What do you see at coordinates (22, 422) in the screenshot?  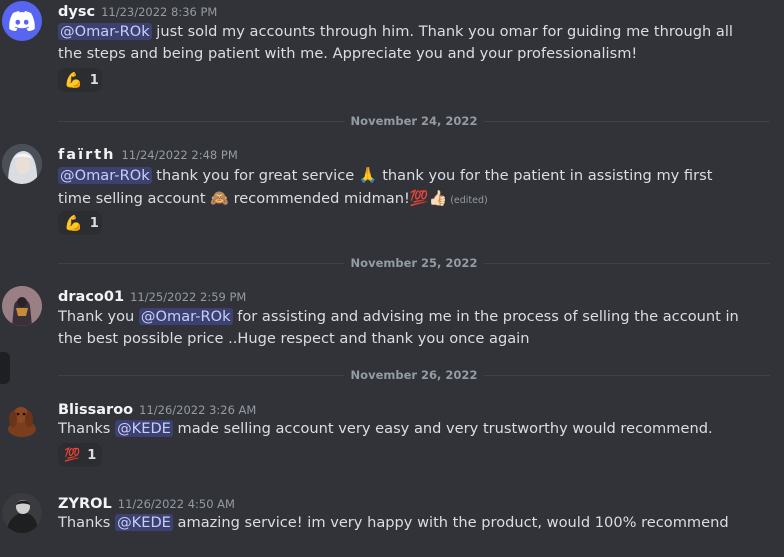 I see `avatar-dog-icon` at bounding box center [22, 422].